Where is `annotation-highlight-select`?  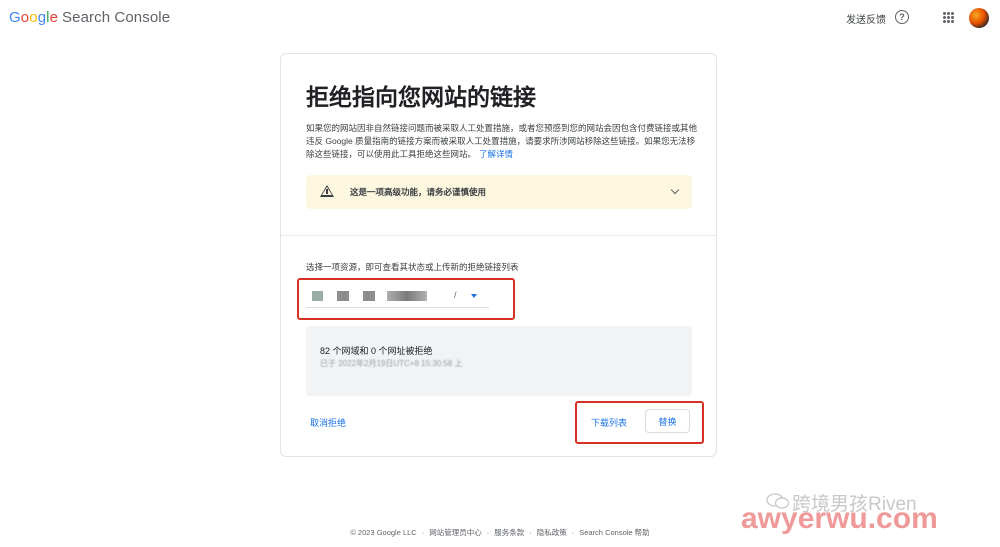 annotation-highlight-select is located at coordinates (406, 299).